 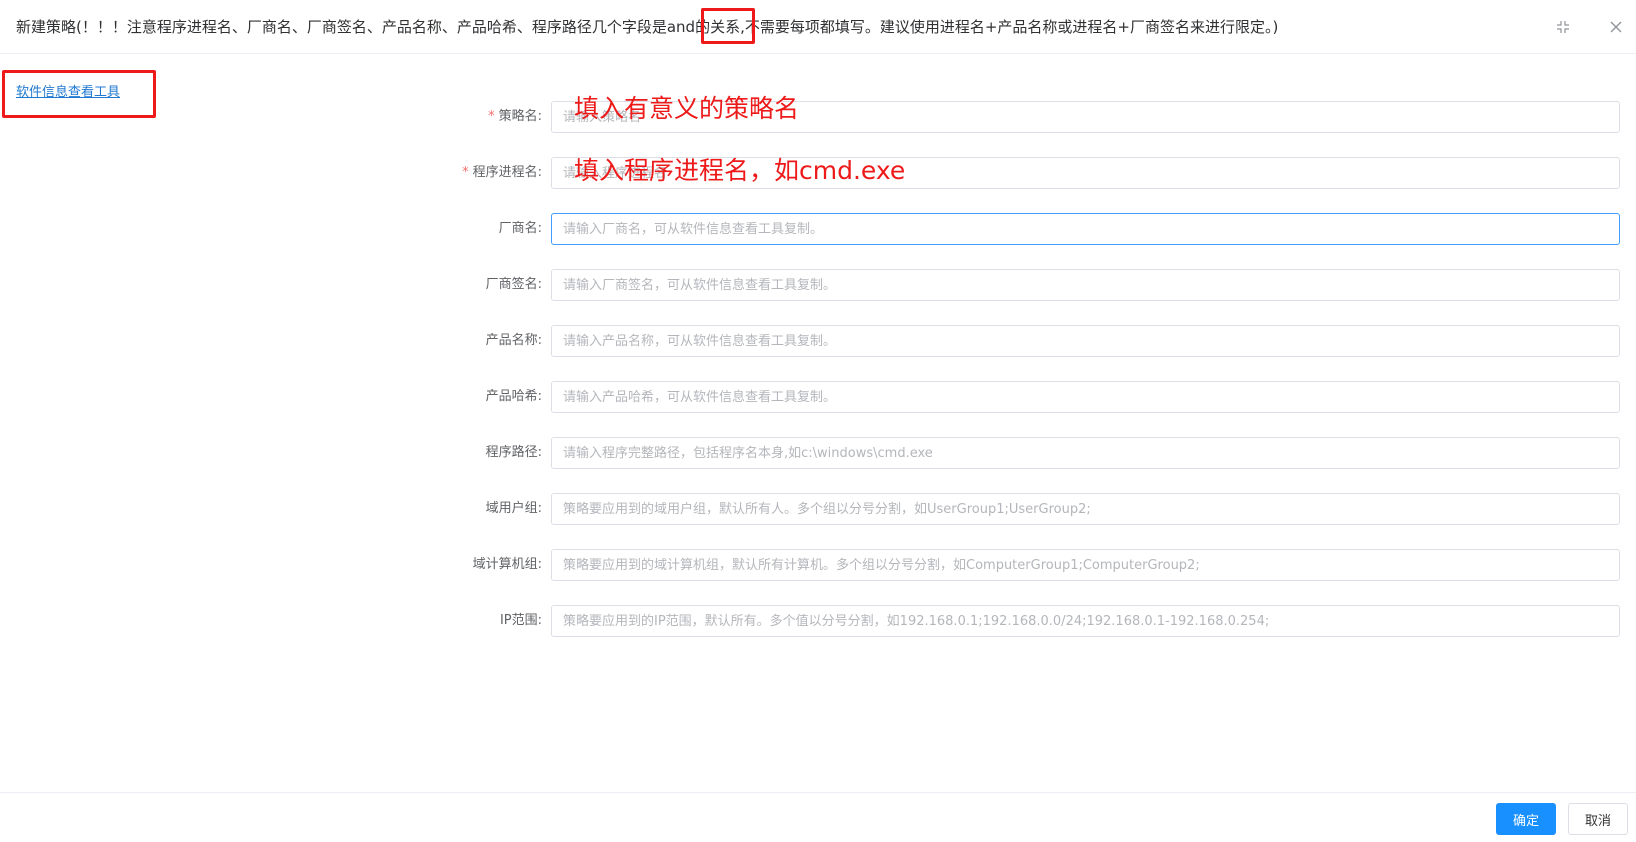 I want to click on program-path-input, so click(x=1085, y=453).